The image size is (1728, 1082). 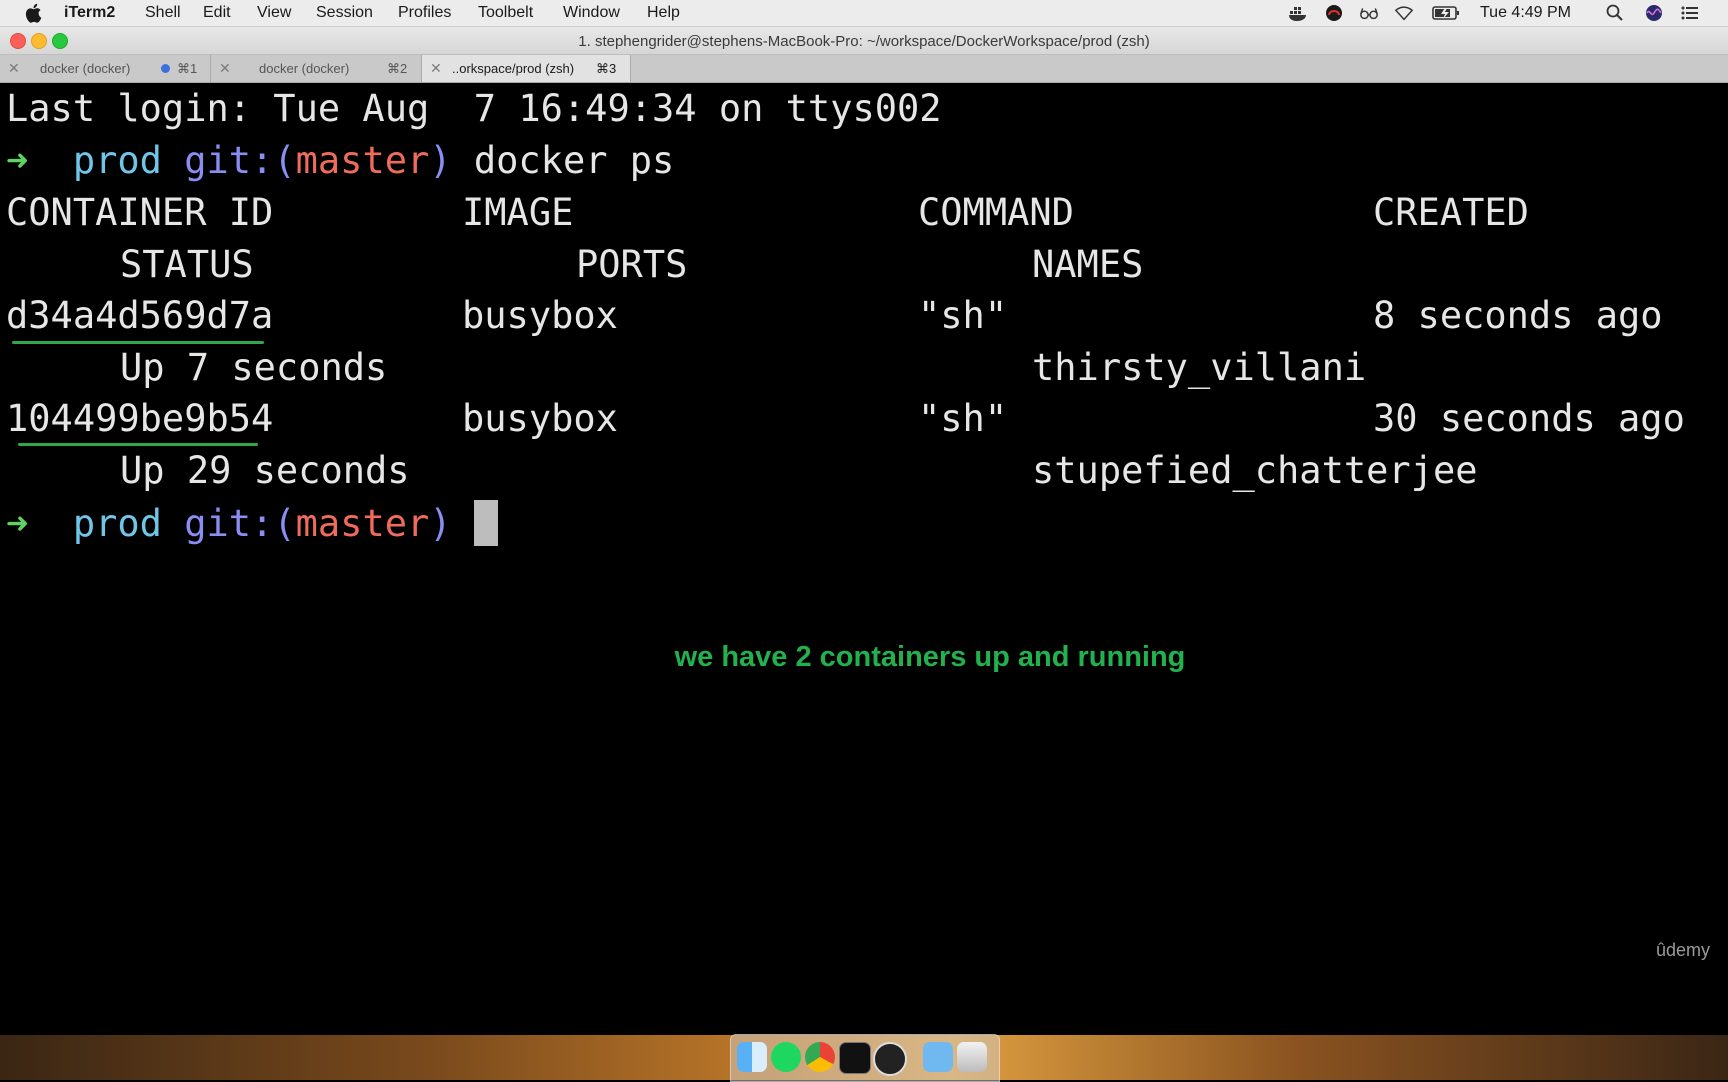 I want to click on glasses-icon, so click(x=1369, y=13).